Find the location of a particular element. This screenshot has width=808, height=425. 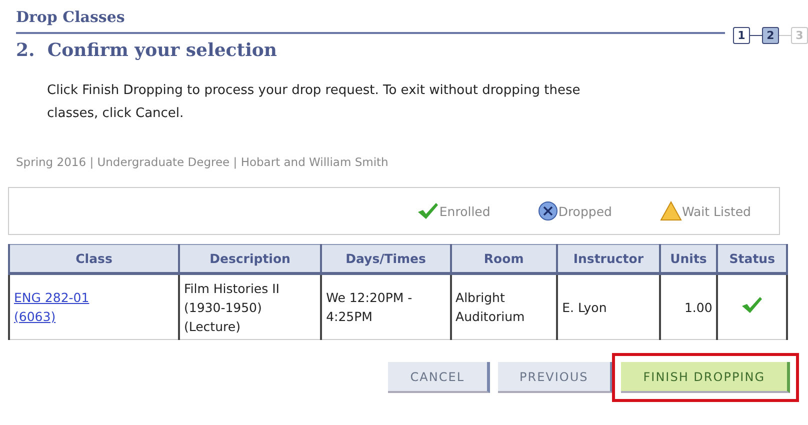

column-header: Class is located at coordinates (94, 259).